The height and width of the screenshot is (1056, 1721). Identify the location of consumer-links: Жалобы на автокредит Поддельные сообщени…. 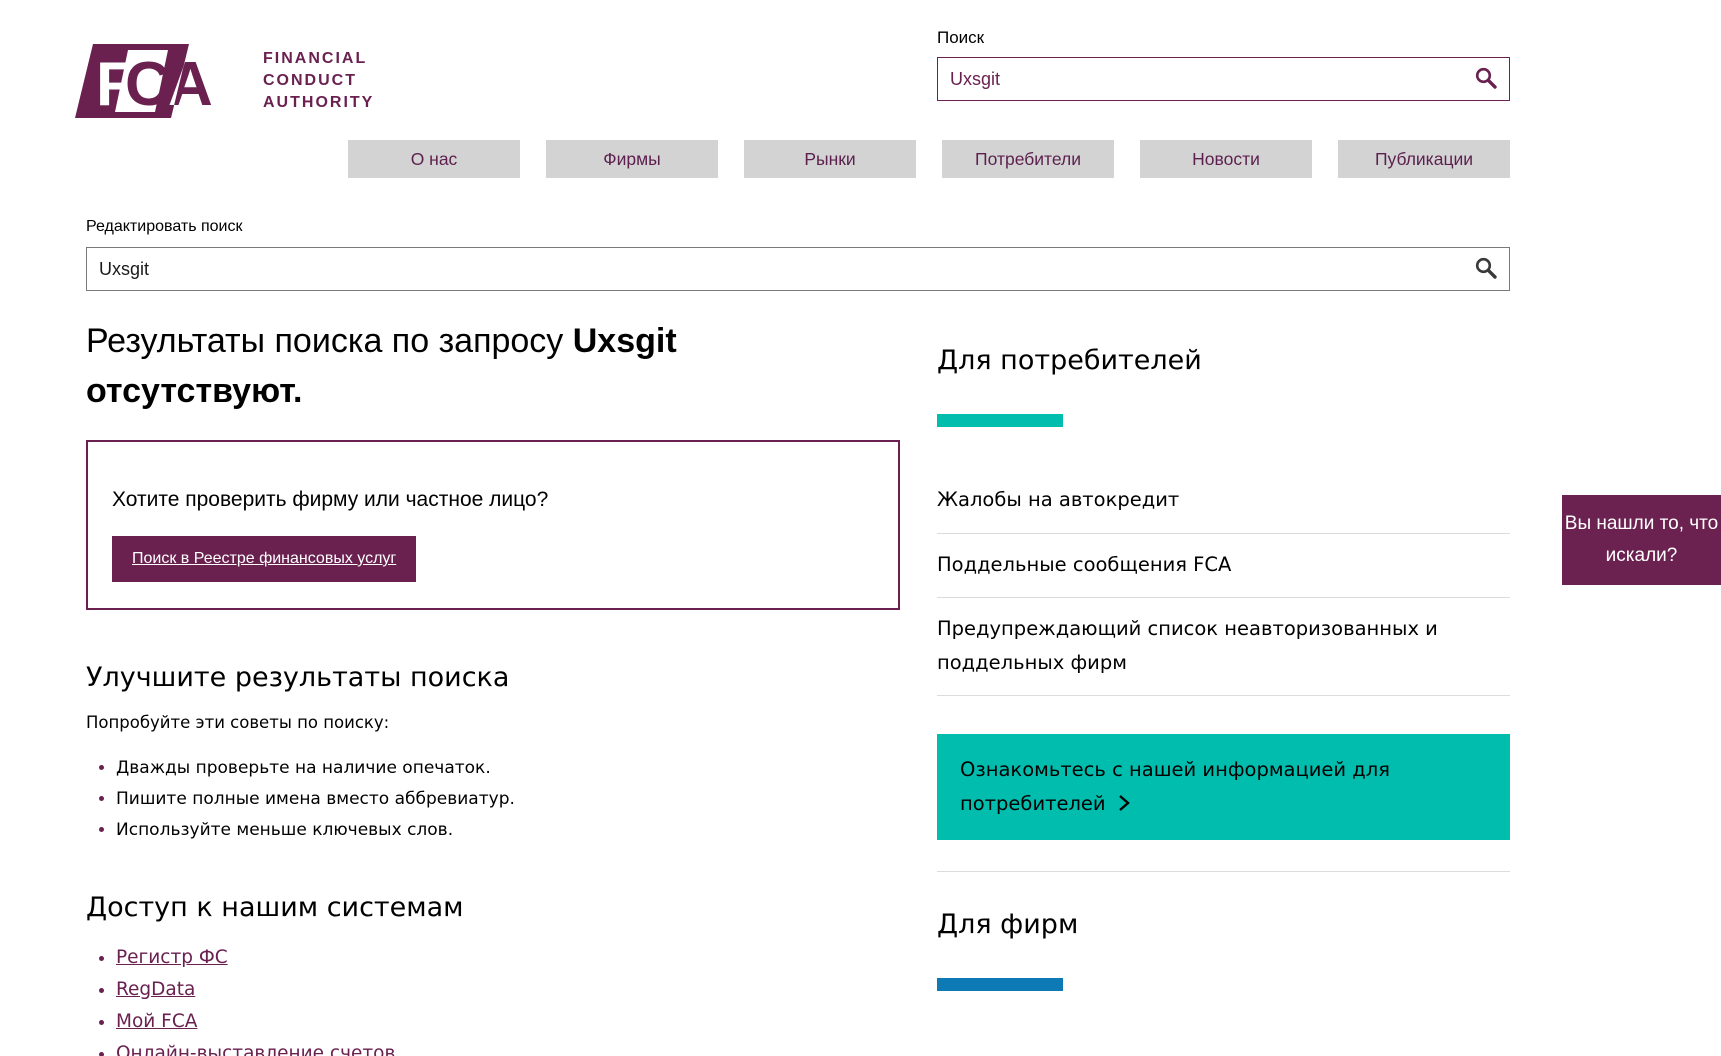
(1223, 583).